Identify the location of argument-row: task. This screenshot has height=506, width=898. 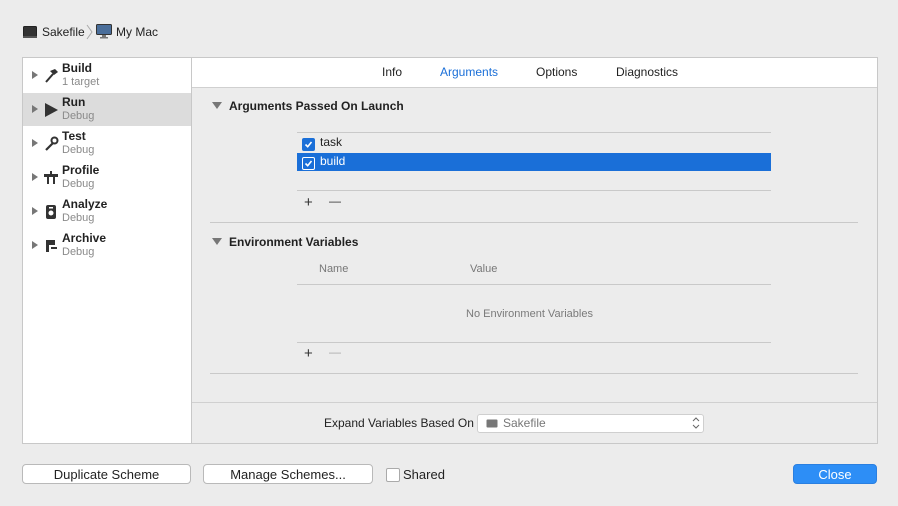
(534, 143).